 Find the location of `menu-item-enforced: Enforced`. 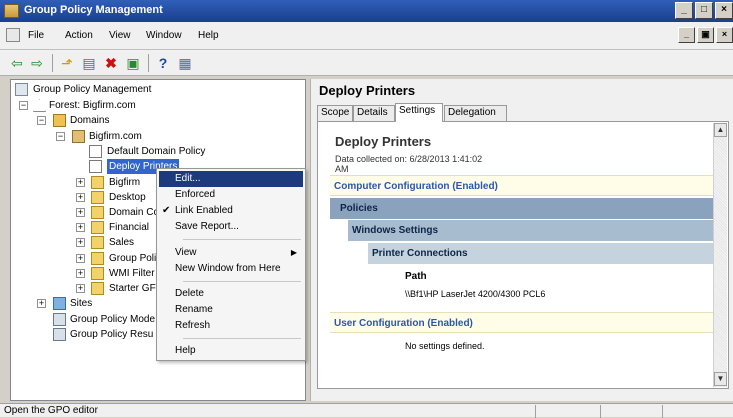

menu-item-enforced: Enforced is located at coordinates (231, 195).